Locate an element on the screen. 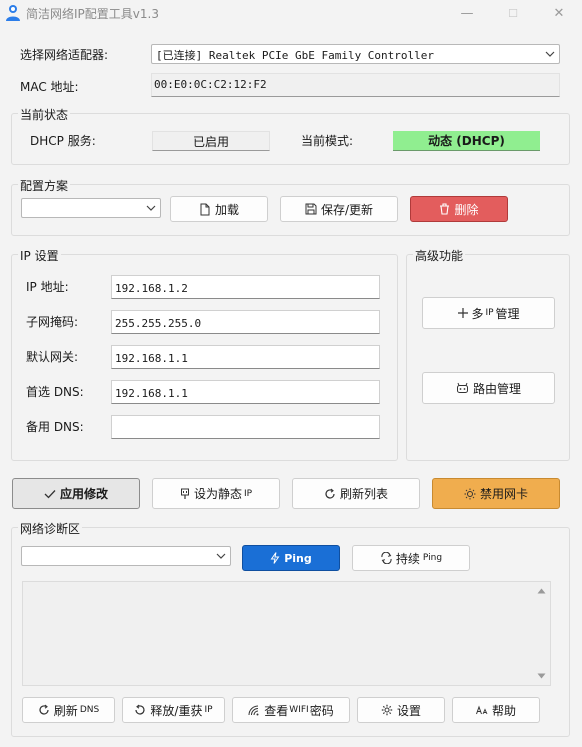 This screenshot has height=747, width=582. mode-label: 当前模式: is located at coordinates (327, 141).